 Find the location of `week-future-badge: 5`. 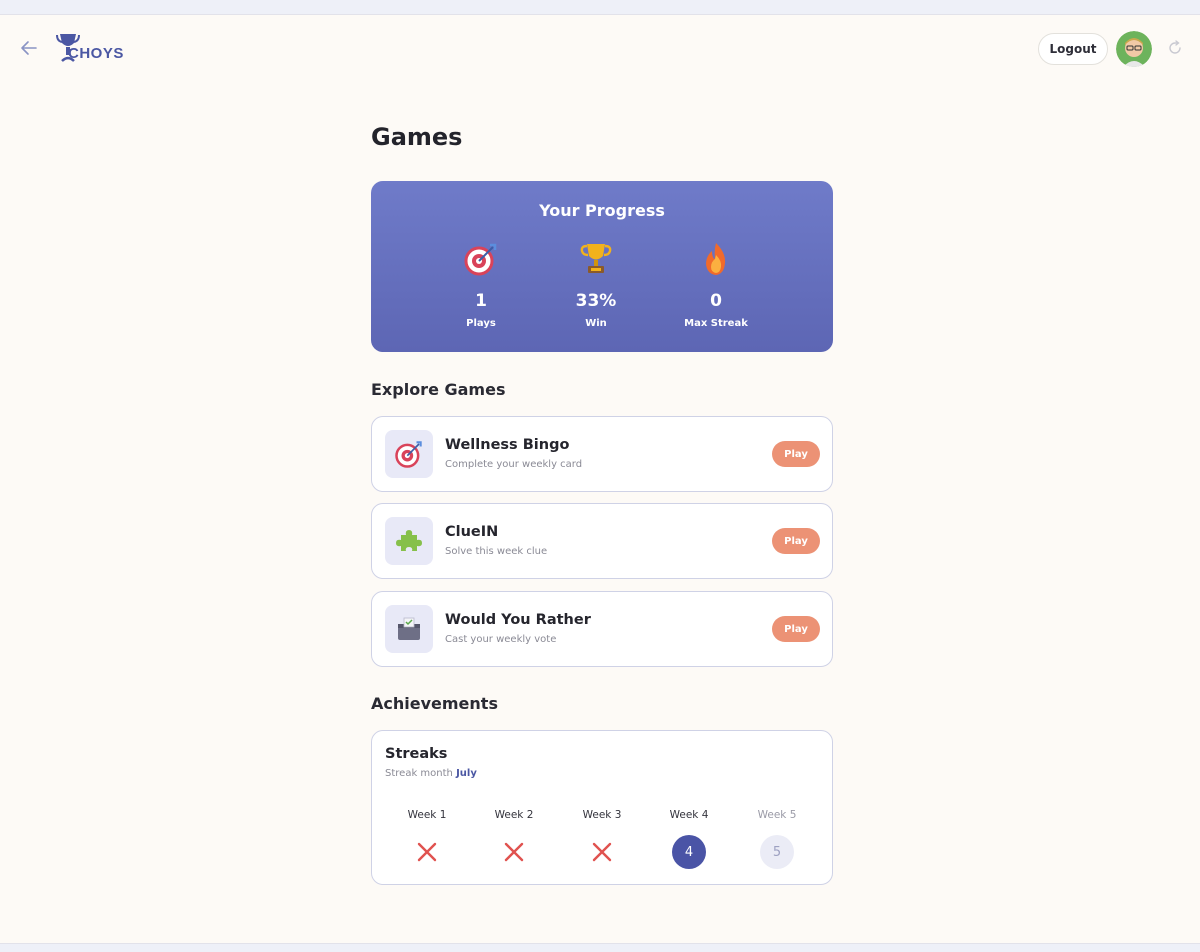

week-future-badge: 5 is located at coordinates (777, 852).